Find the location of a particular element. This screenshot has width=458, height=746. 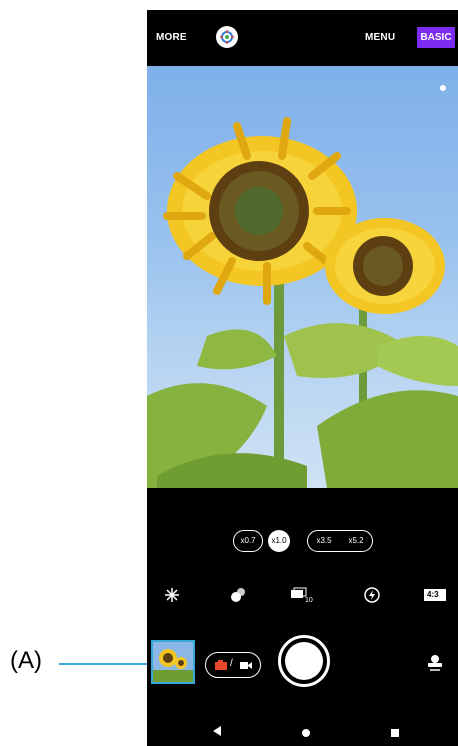

thumbnail-sunflower-icon is located at coordinates (173, 662).